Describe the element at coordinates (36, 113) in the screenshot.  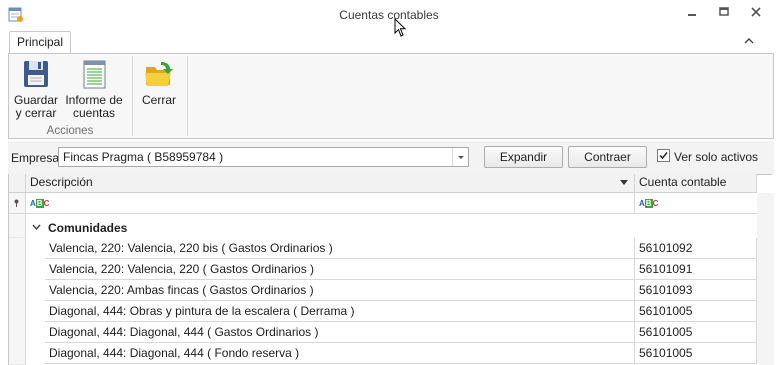
I see `save-label-line-2: y cerrar` at that location.